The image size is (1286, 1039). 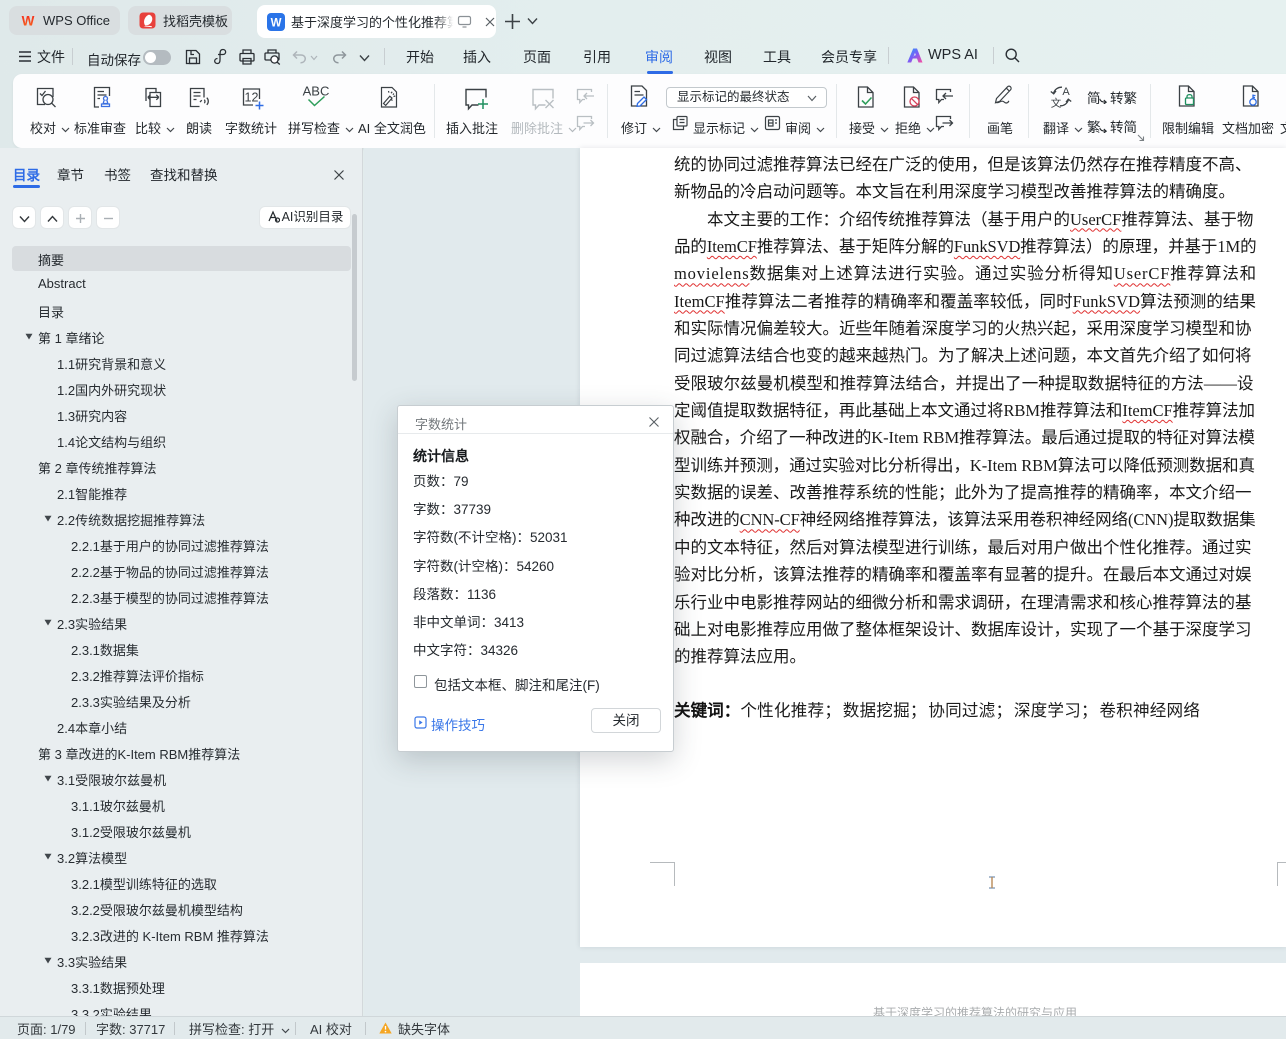 I want to click on svg-text: 12, so click(x=252, y=98).